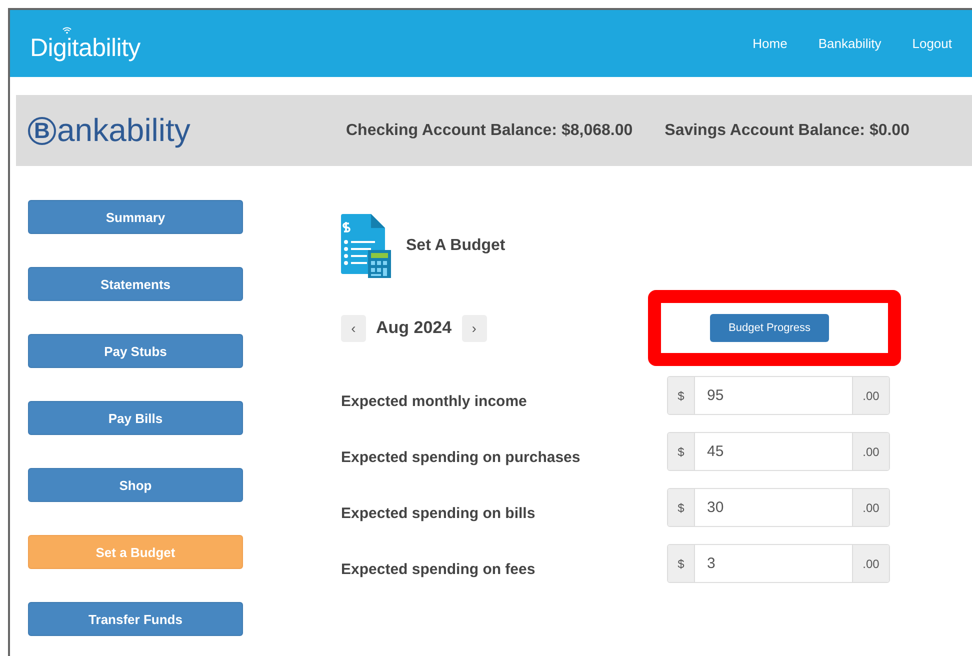  What do you see at coordinates (135, 619) in the screenshot?
I see `sidebar-button: Transfer Funds` at bounding box center [135, 619].